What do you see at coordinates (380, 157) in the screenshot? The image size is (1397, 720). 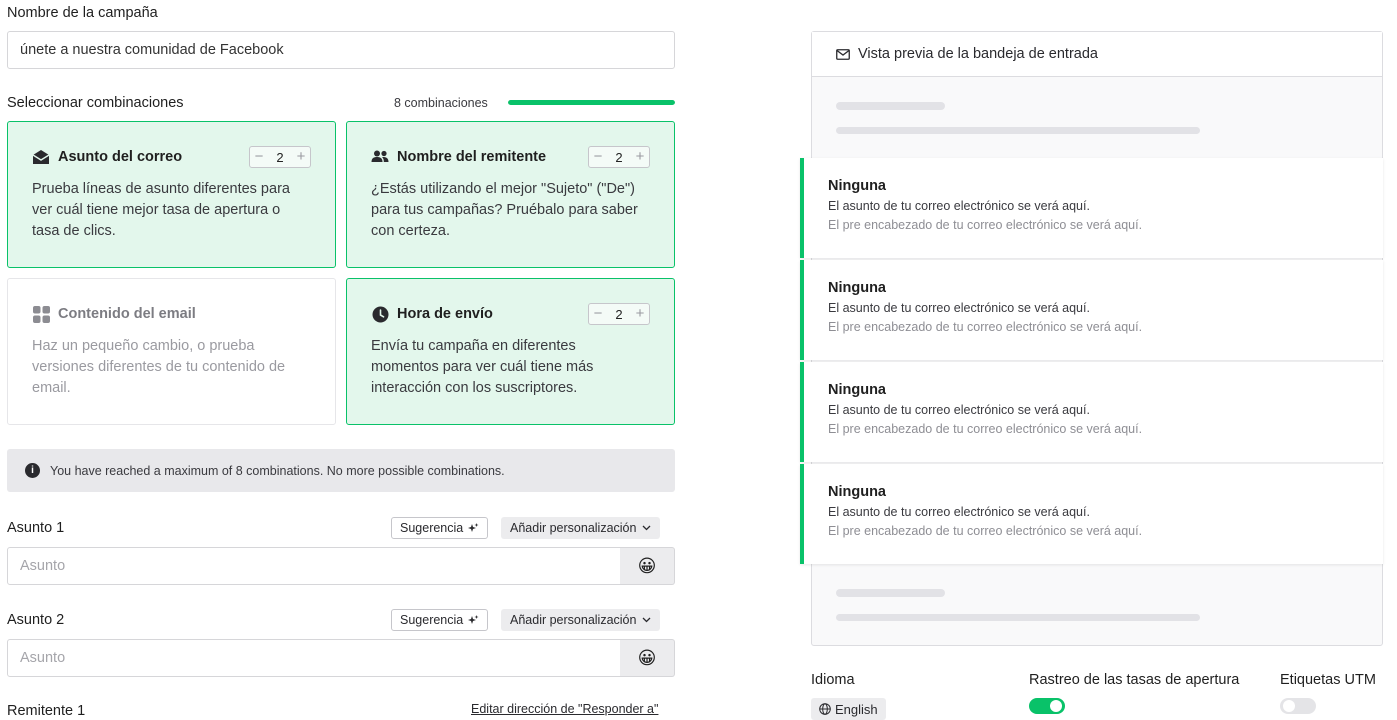 I see `users-icon` at bounding box center [380, 157].